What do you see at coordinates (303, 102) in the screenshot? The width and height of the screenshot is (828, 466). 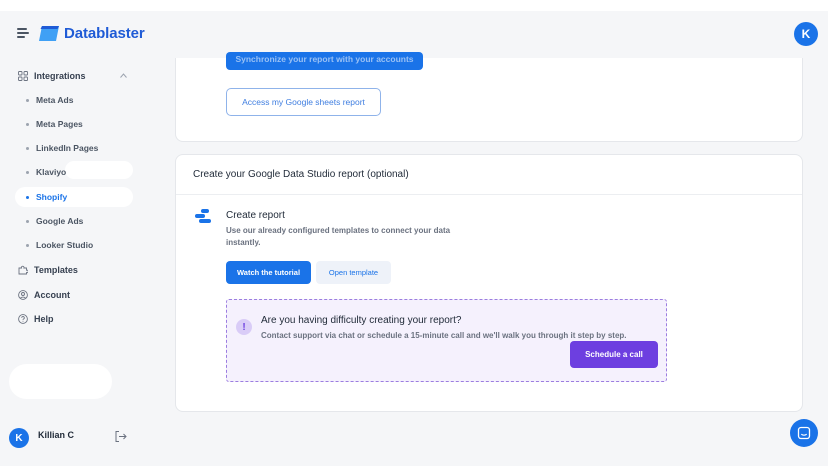 I see `access-sheets-button: Access my Google sheets report` at bounding box center [303, 102].